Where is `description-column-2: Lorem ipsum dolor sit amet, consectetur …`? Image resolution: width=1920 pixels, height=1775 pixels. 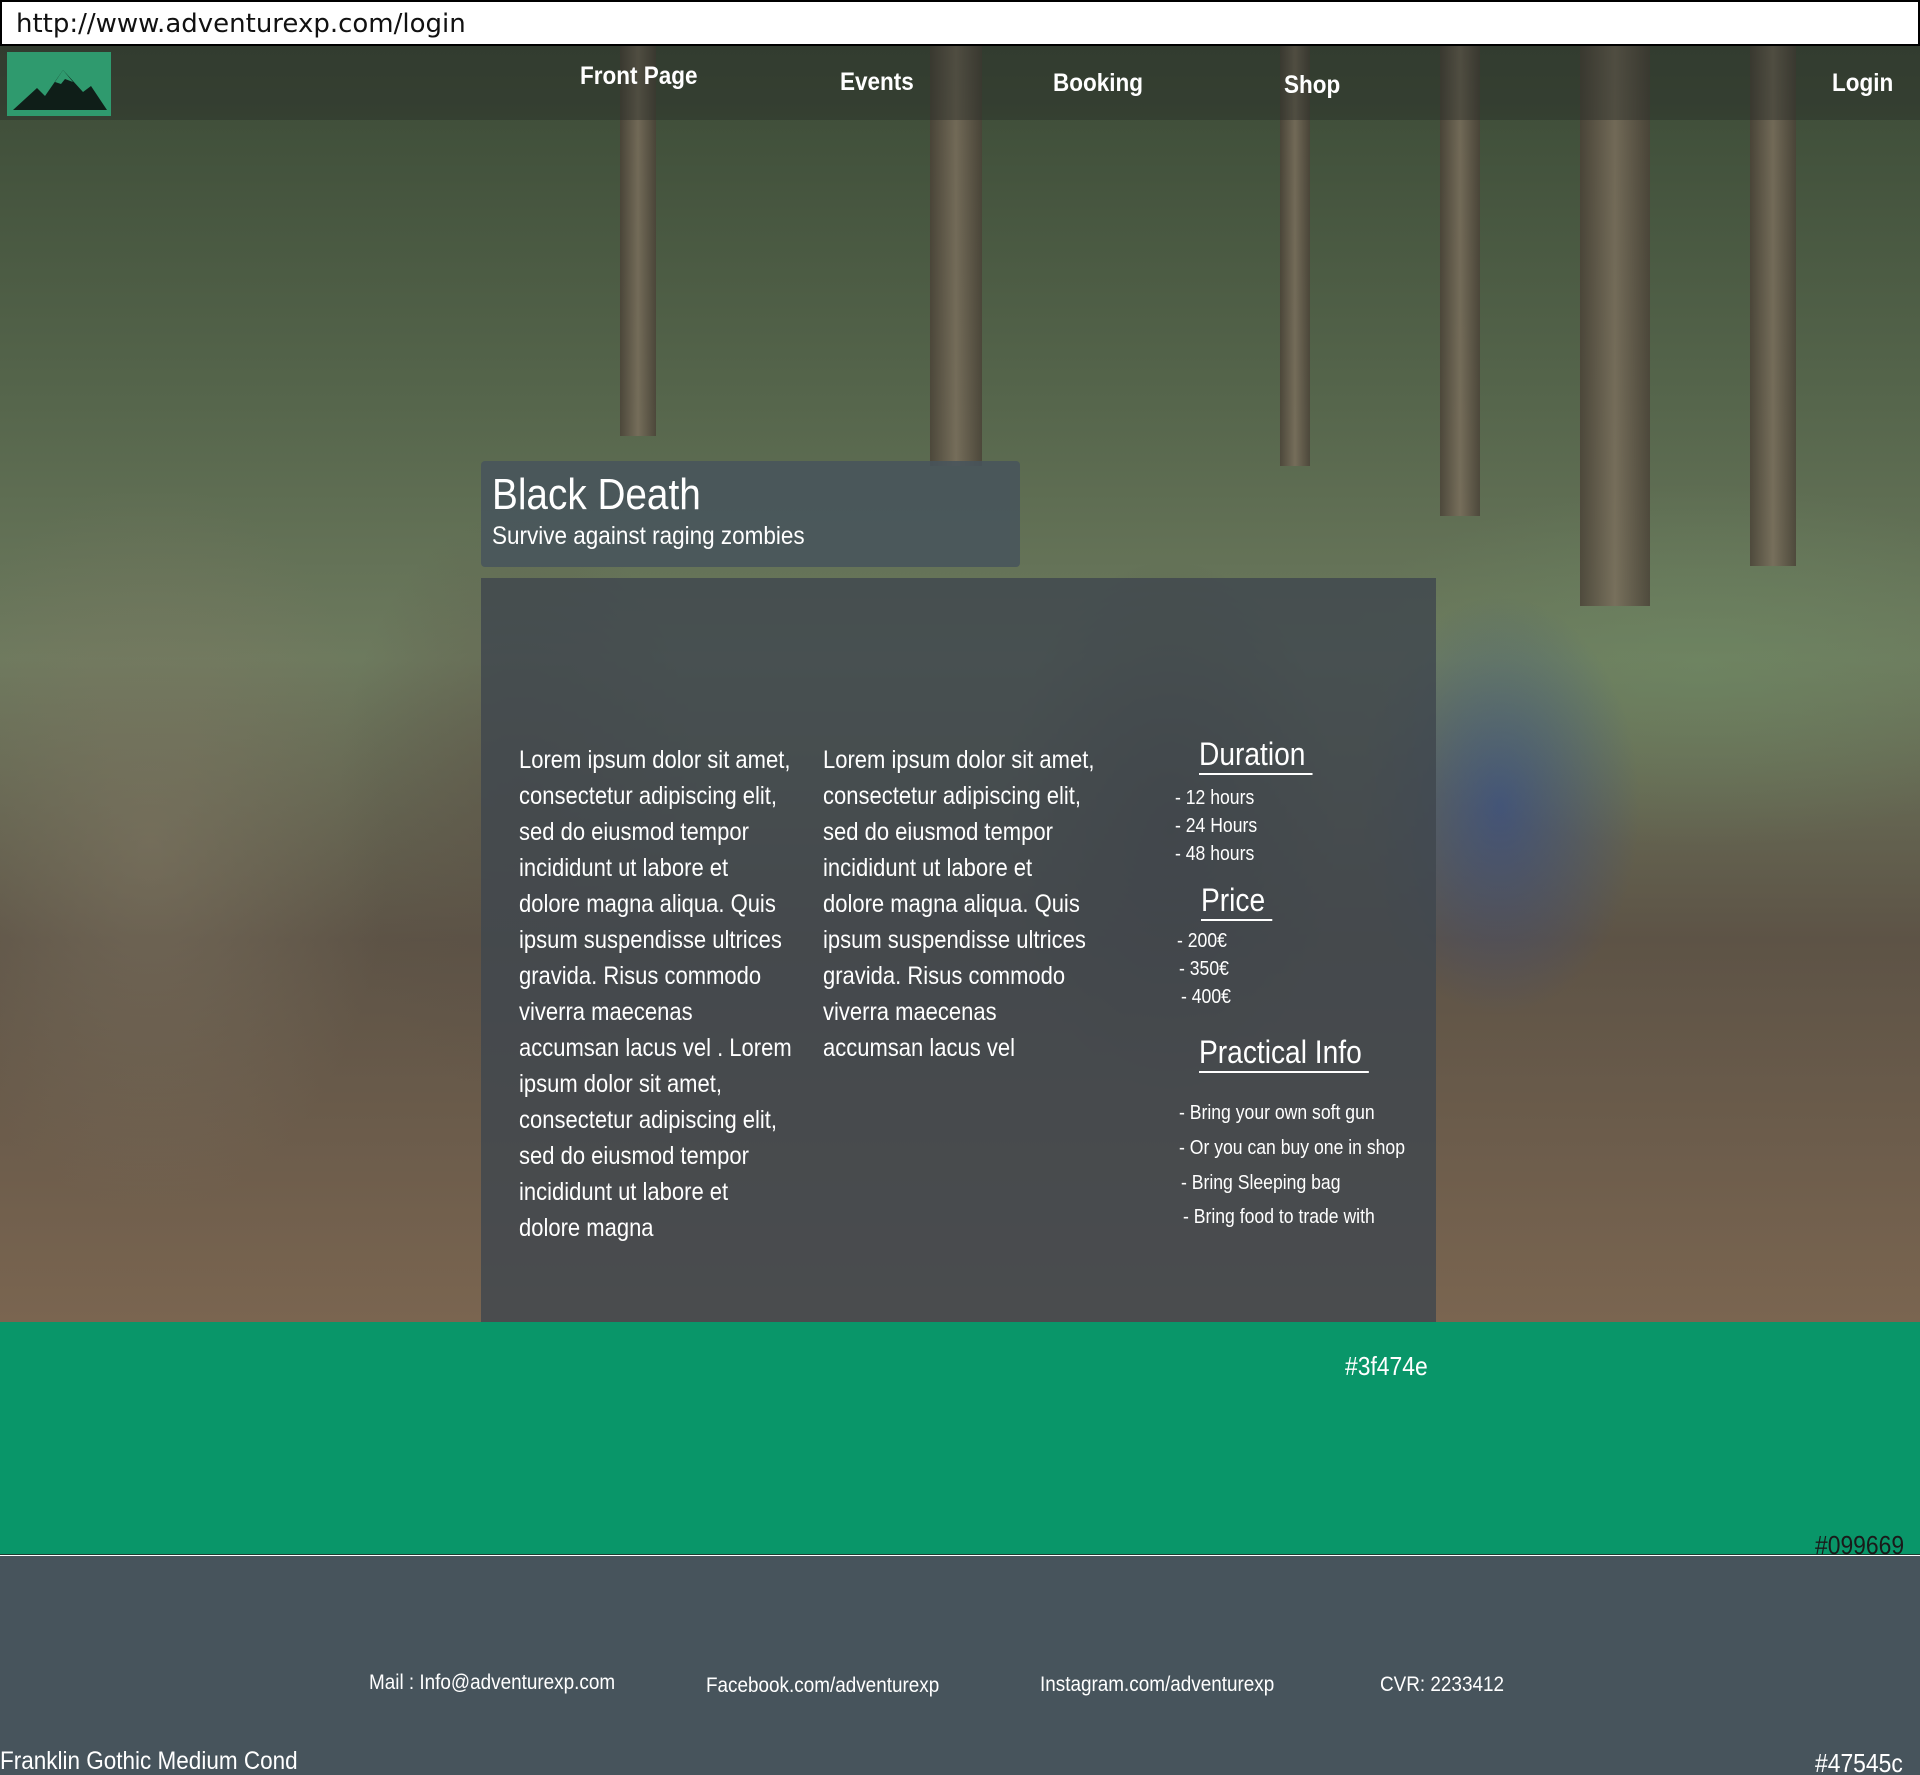 description-column-2: Lorem ipsum dolor sit amet, consectetur … is located at coordinates (959, 904).